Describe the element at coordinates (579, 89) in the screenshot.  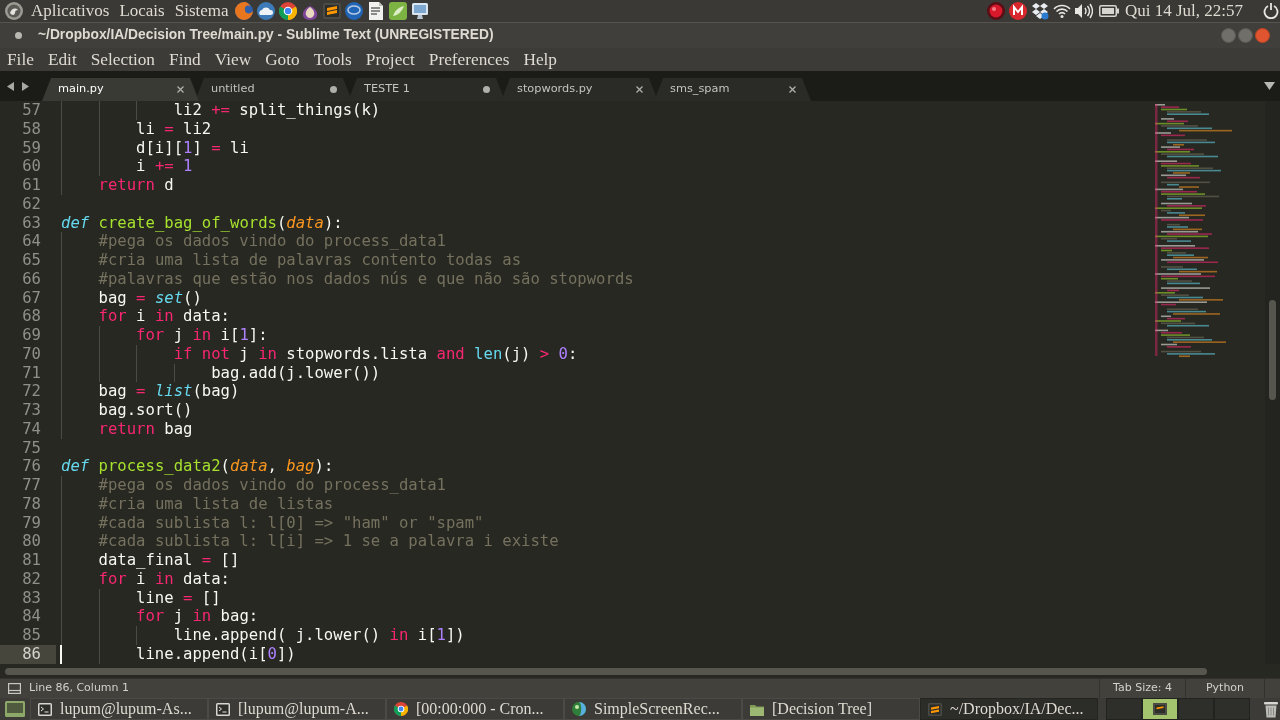
I see `tab: stopwords.py` at that location.